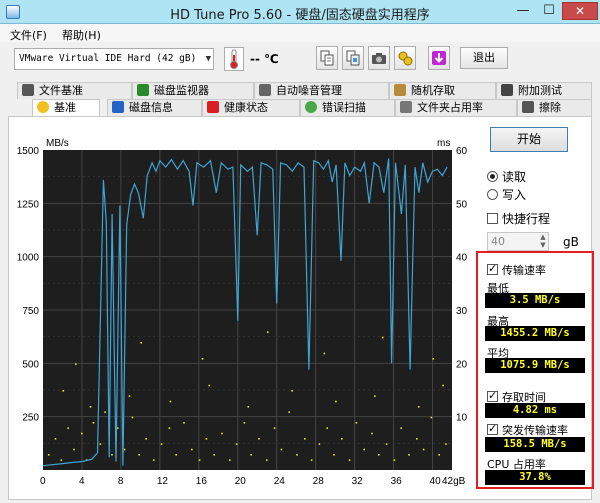  Describe the element at coordinates (28, 258) in the screenshot. I see `y-left-tick-label: 1000` at that location.